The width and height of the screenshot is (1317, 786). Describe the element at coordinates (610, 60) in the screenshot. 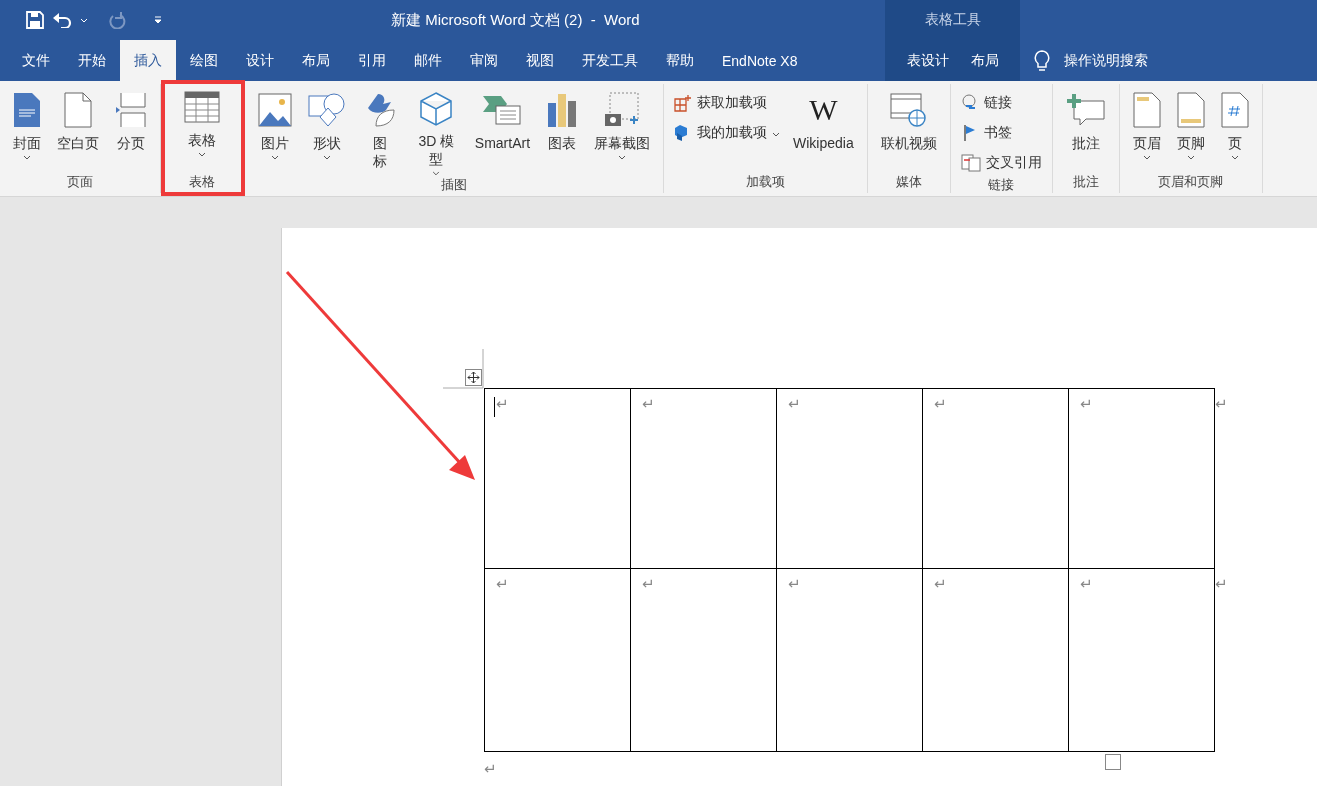

I see `ribbon-tab: 开发工具` at that location.